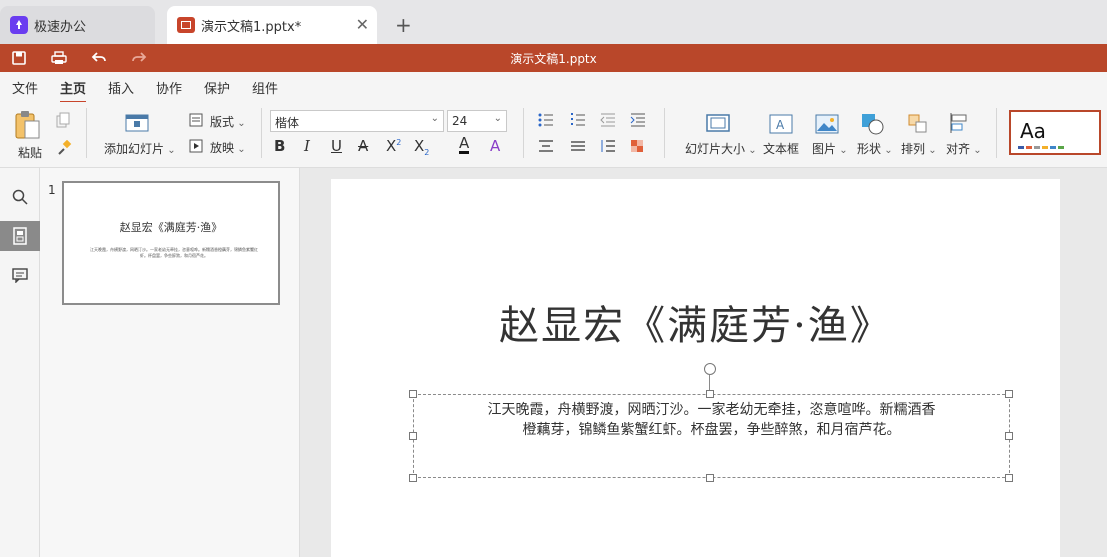  I want to click on tab-document: 演示文稿1.pptx* ✕, so click(272, 25).